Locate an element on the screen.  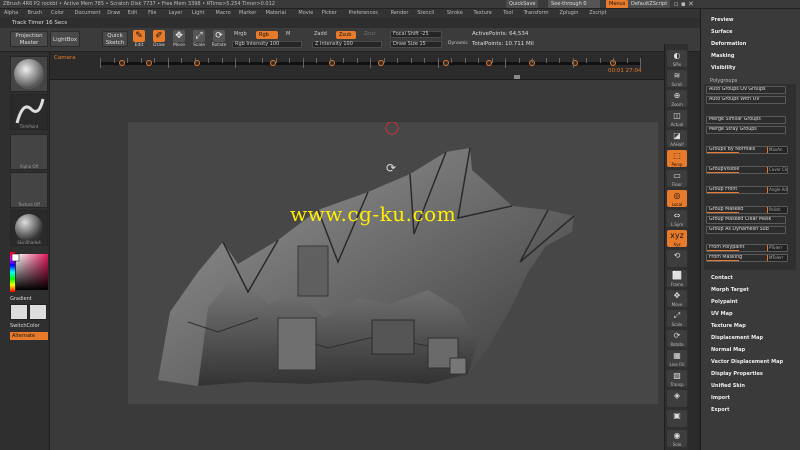
inline-slider: PTolerr is located at coordinates (777, 248).